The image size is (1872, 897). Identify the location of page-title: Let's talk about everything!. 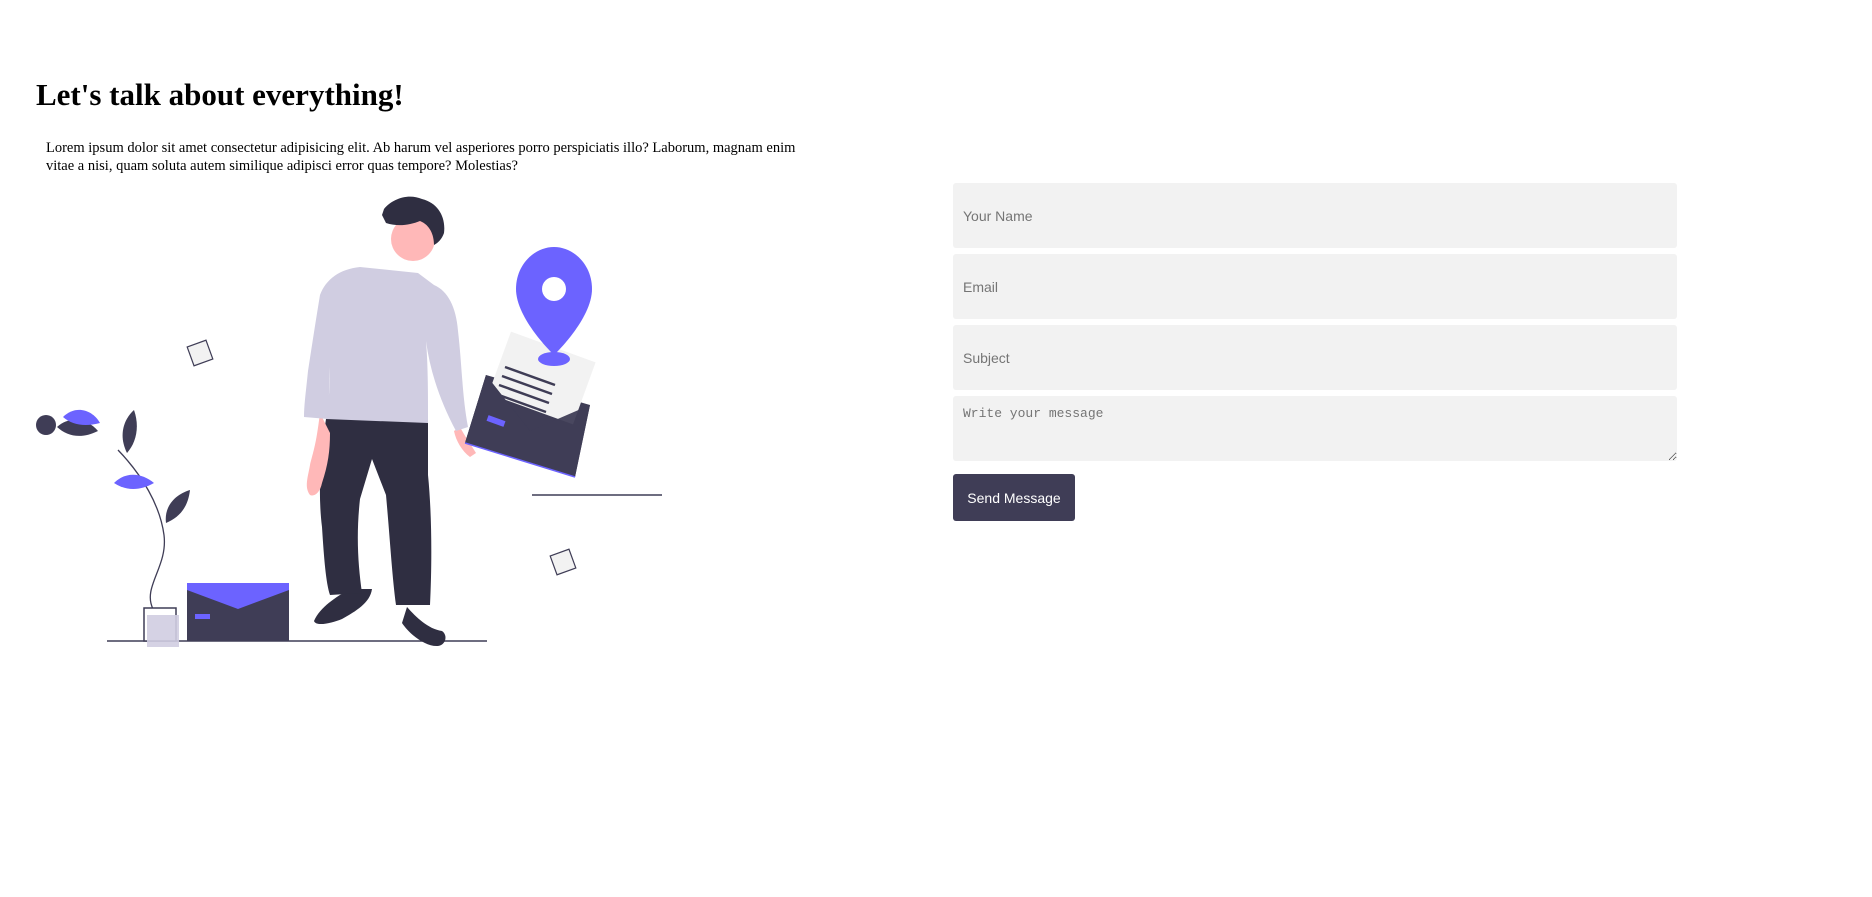
(220, 94).